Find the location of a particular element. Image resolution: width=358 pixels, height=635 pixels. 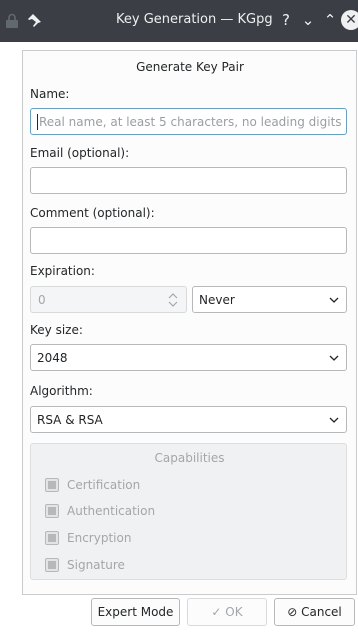

minimize-icon: ⌄ is located at coordinates (308, 20).